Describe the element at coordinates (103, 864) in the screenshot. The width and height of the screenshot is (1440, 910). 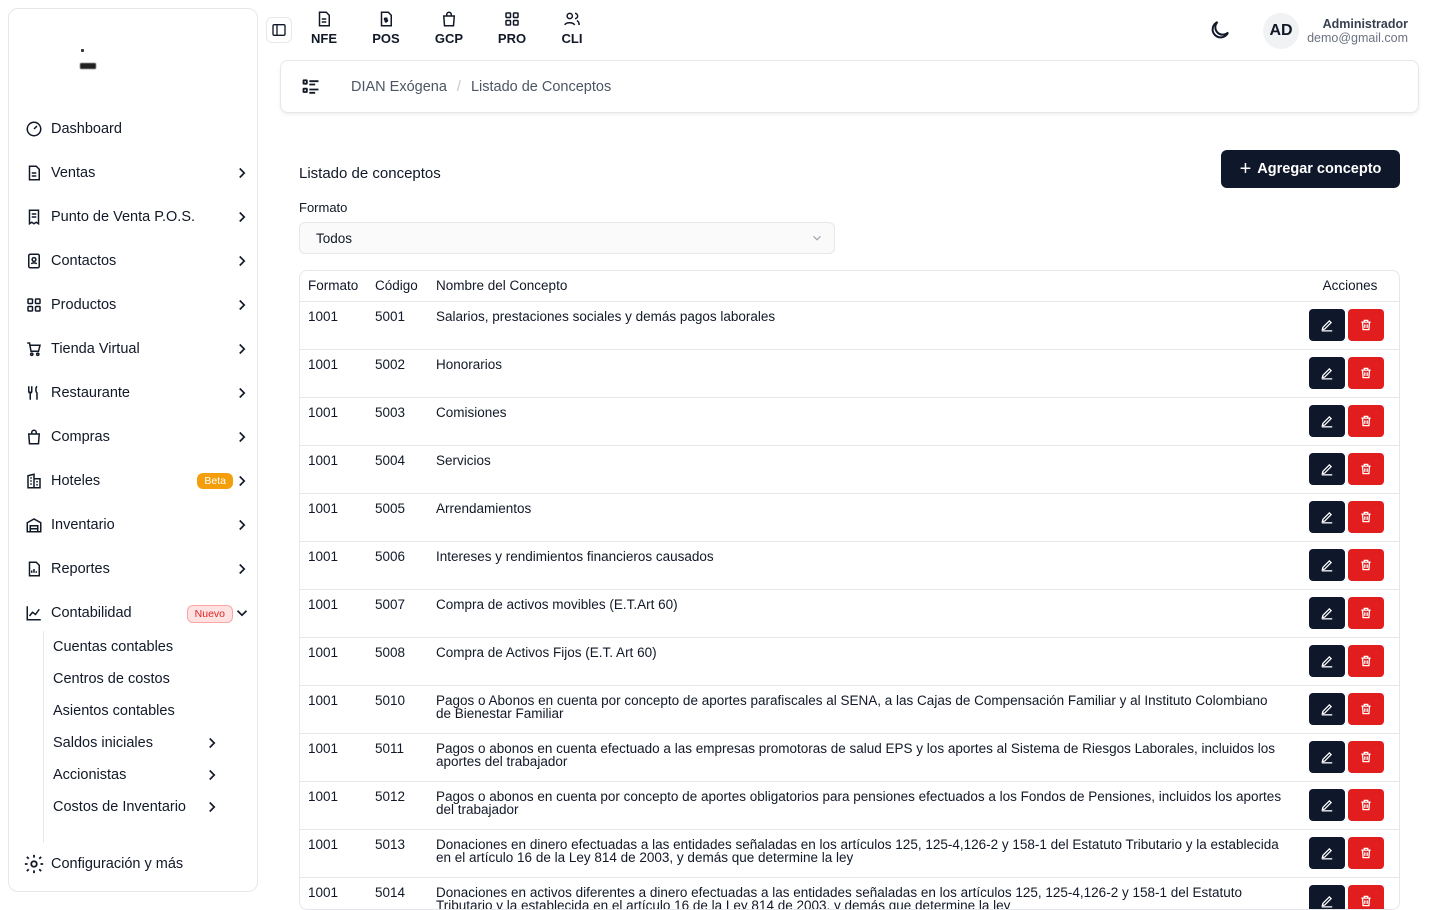
I see `config-button: Configuración y más` at that location.